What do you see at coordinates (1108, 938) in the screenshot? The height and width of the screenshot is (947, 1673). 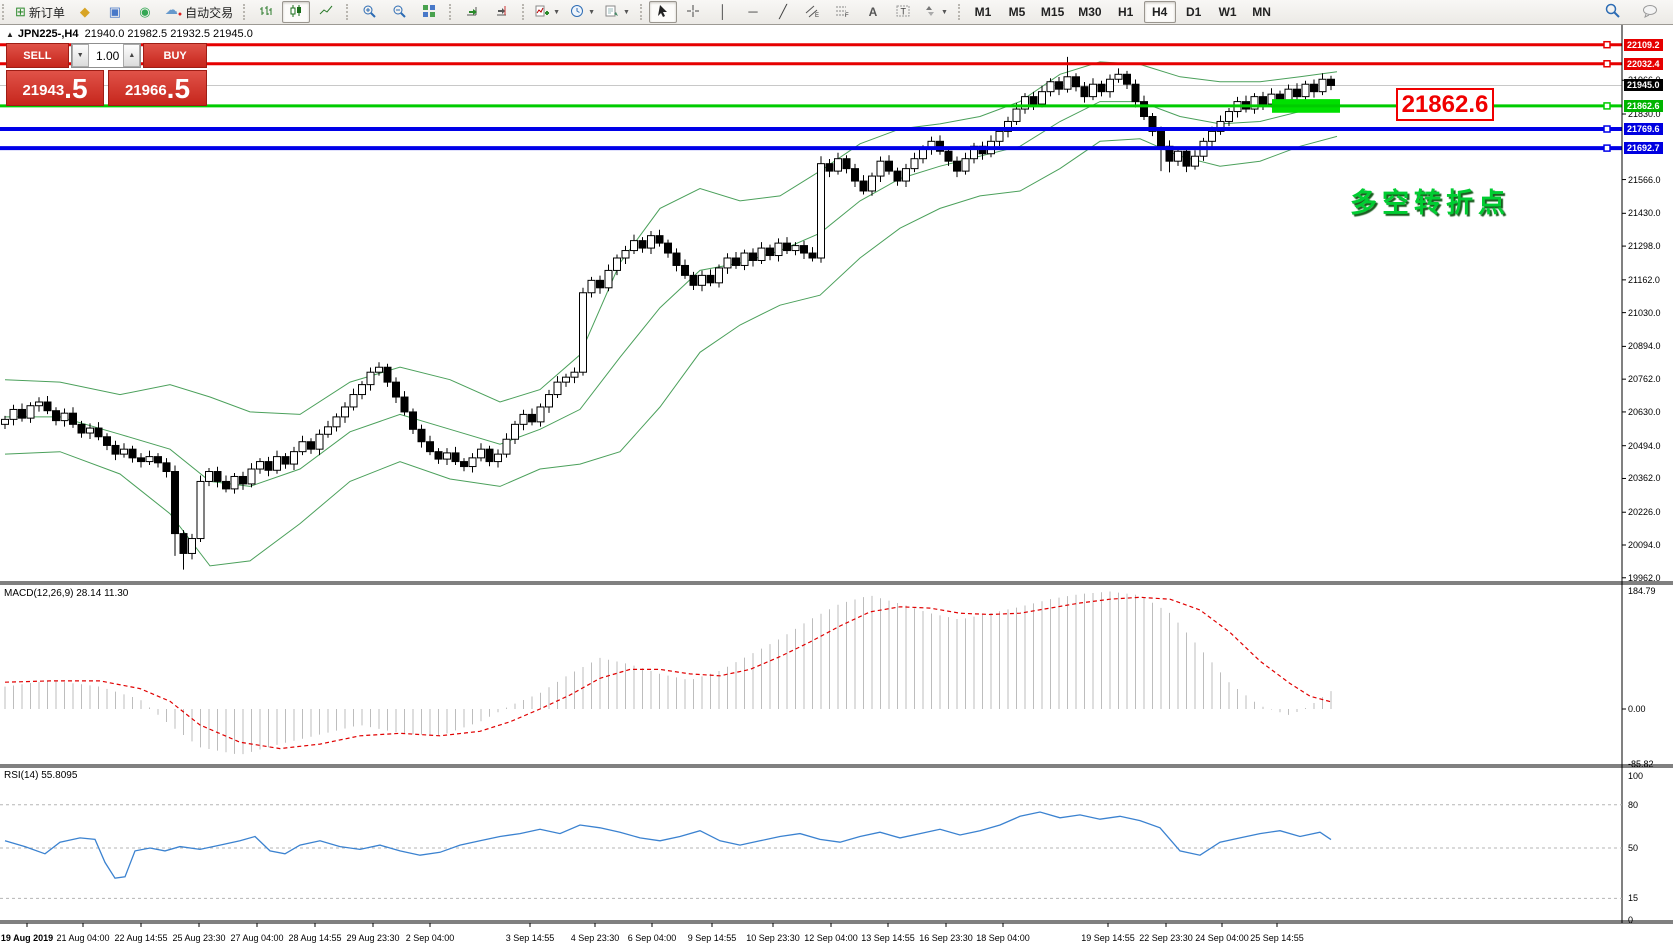 I see `time-axis-label: 19 Sep 14:55` at bounding box center [1108, 938].